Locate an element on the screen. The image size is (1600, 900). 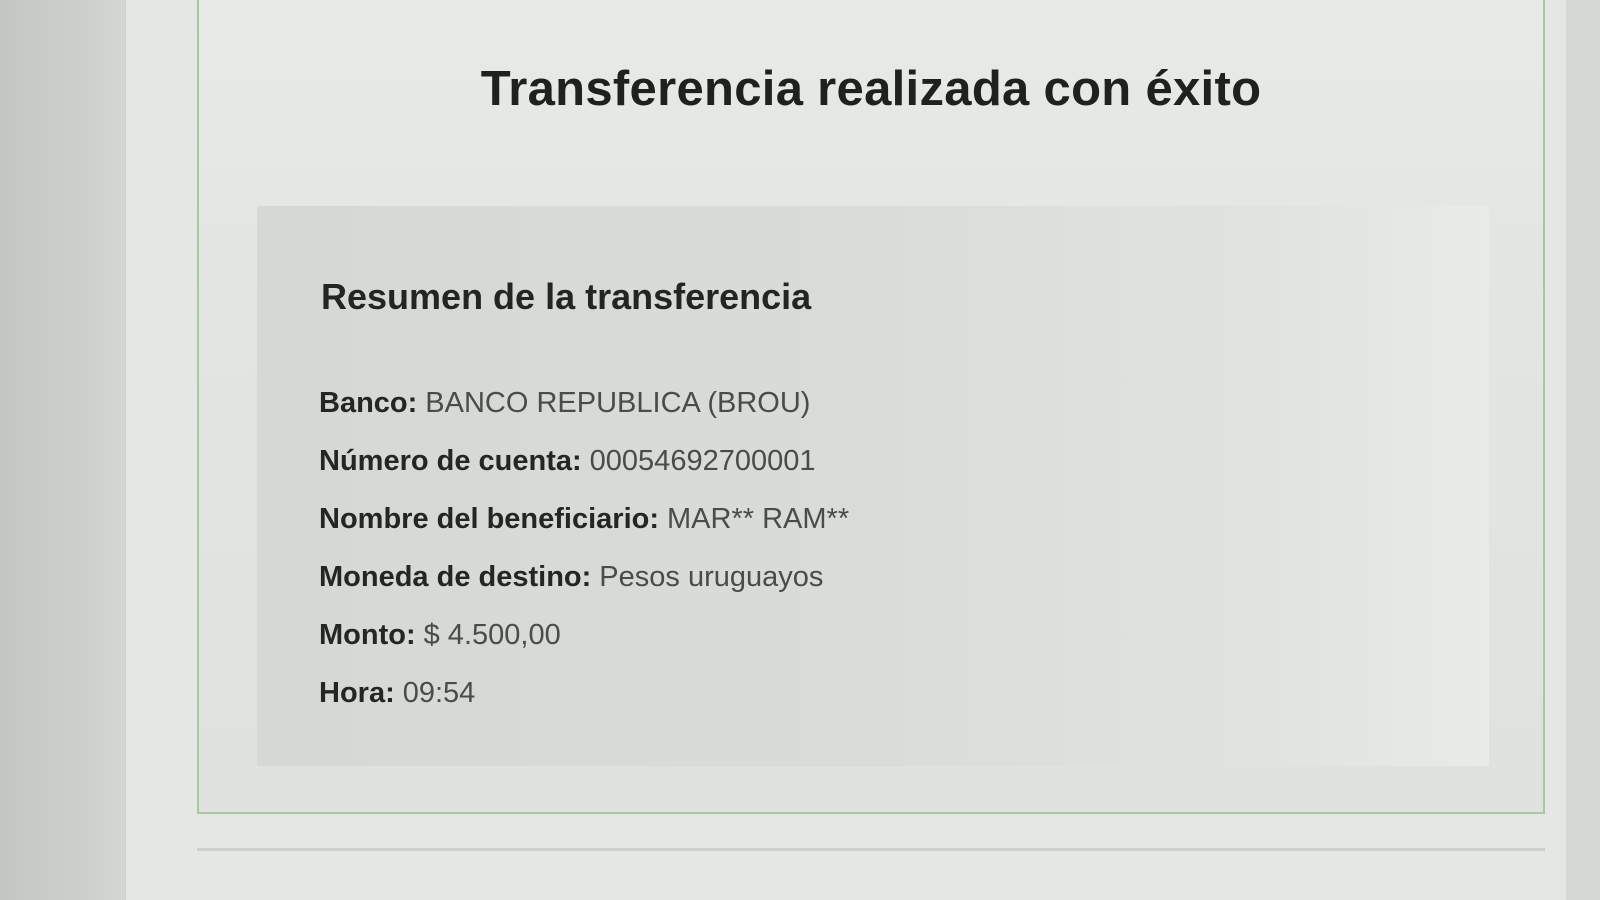
beneficiary-value: MAR** RAM** is located at coordinates (758, 519).